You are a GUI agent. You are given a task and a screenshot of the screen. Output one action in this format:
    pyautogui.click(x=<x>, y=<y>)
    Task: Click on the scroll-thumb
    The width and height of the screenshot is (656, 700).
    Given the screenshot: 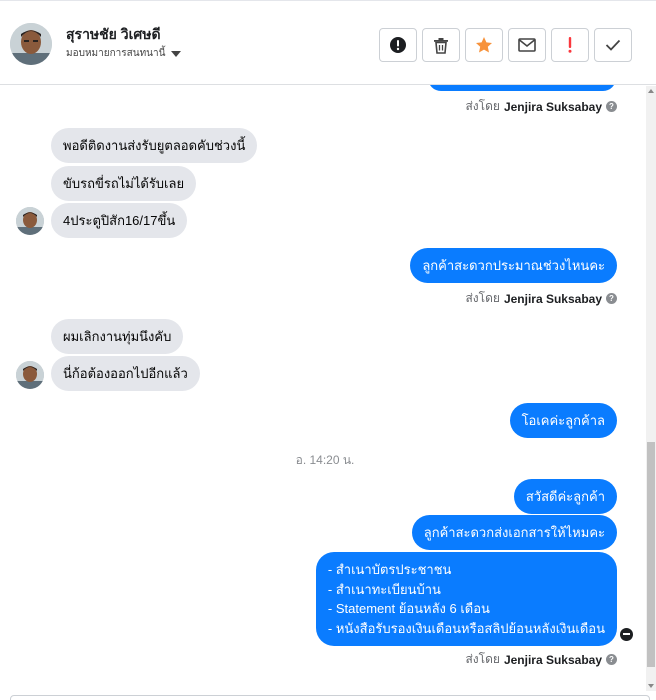 What is the action you would take?
    pyautogui.click(x=651, y=554)
    